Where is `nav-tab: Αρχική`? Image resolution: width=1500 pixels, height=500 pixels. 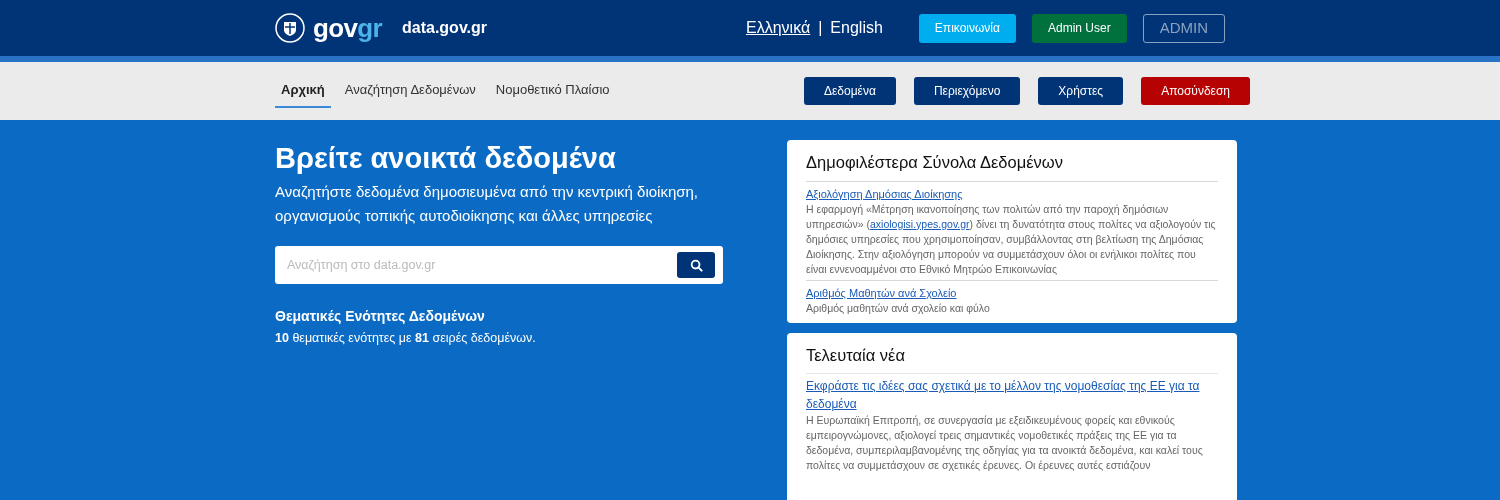 nav-tab: Αρχική is located at coordinates (303, 91).